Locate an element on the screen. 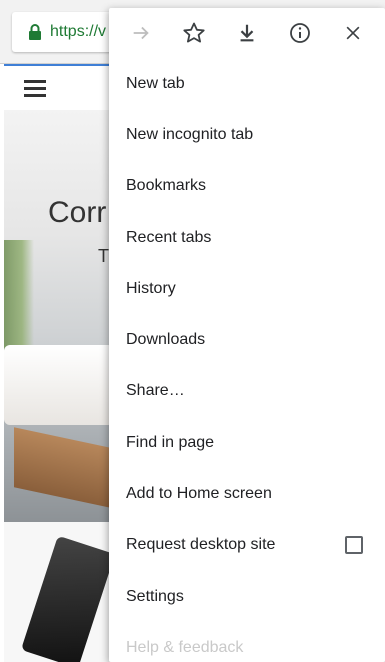 The width and height of the screenshot is (385, 662). menu-item-label: Recent tabs is located at coordinates (169, 237).